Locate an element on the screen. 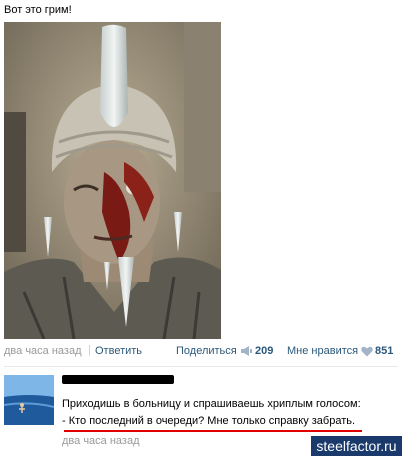  reply-link: Ответить is located at coordinates (118, 351).